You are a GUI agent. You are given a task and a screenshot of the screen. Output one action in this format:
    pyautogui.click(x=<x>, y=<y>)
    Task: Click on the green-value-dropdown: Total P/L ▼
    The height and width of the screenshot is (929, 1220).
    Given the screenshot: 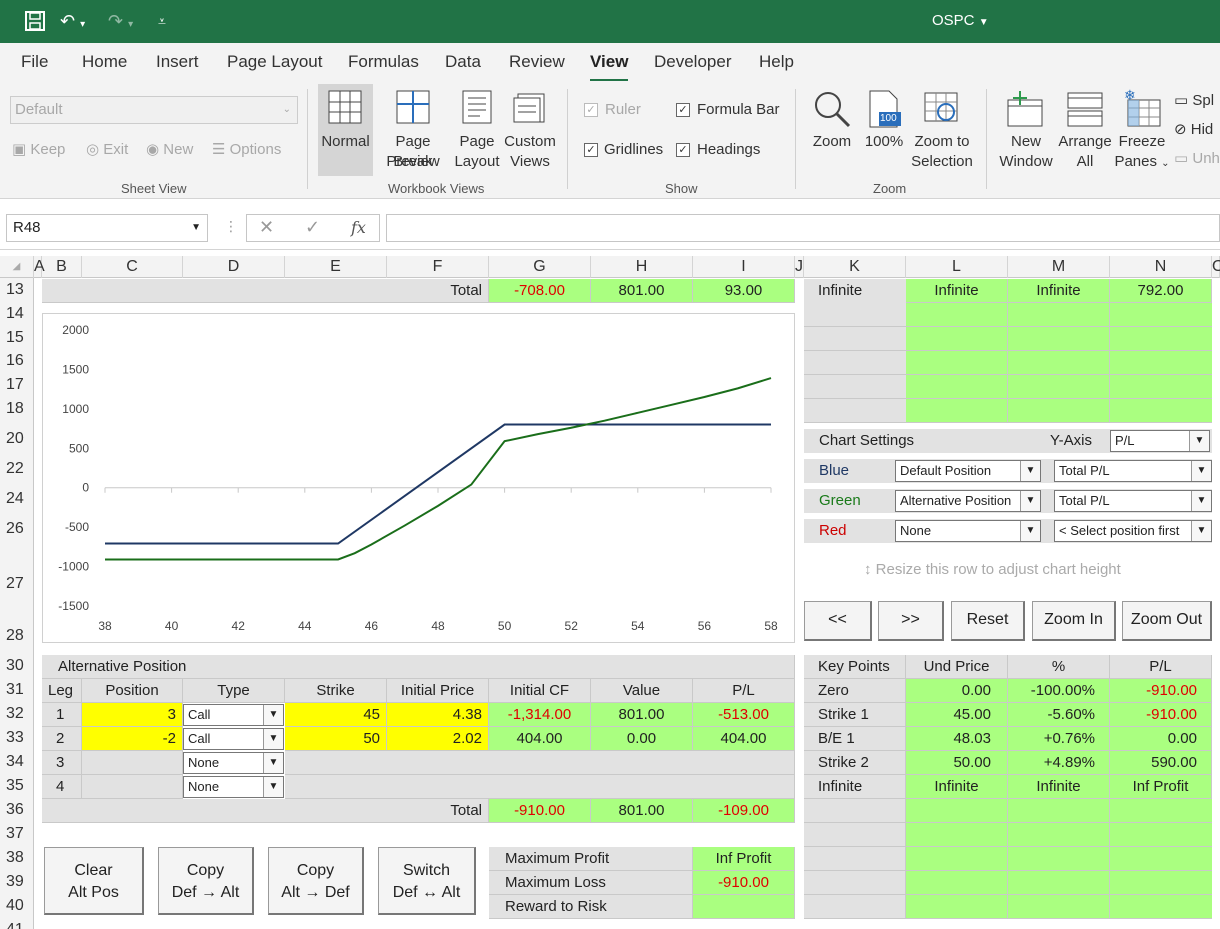 What is the action you would take?
    pyautogui.click(x=1133, y=501)
    